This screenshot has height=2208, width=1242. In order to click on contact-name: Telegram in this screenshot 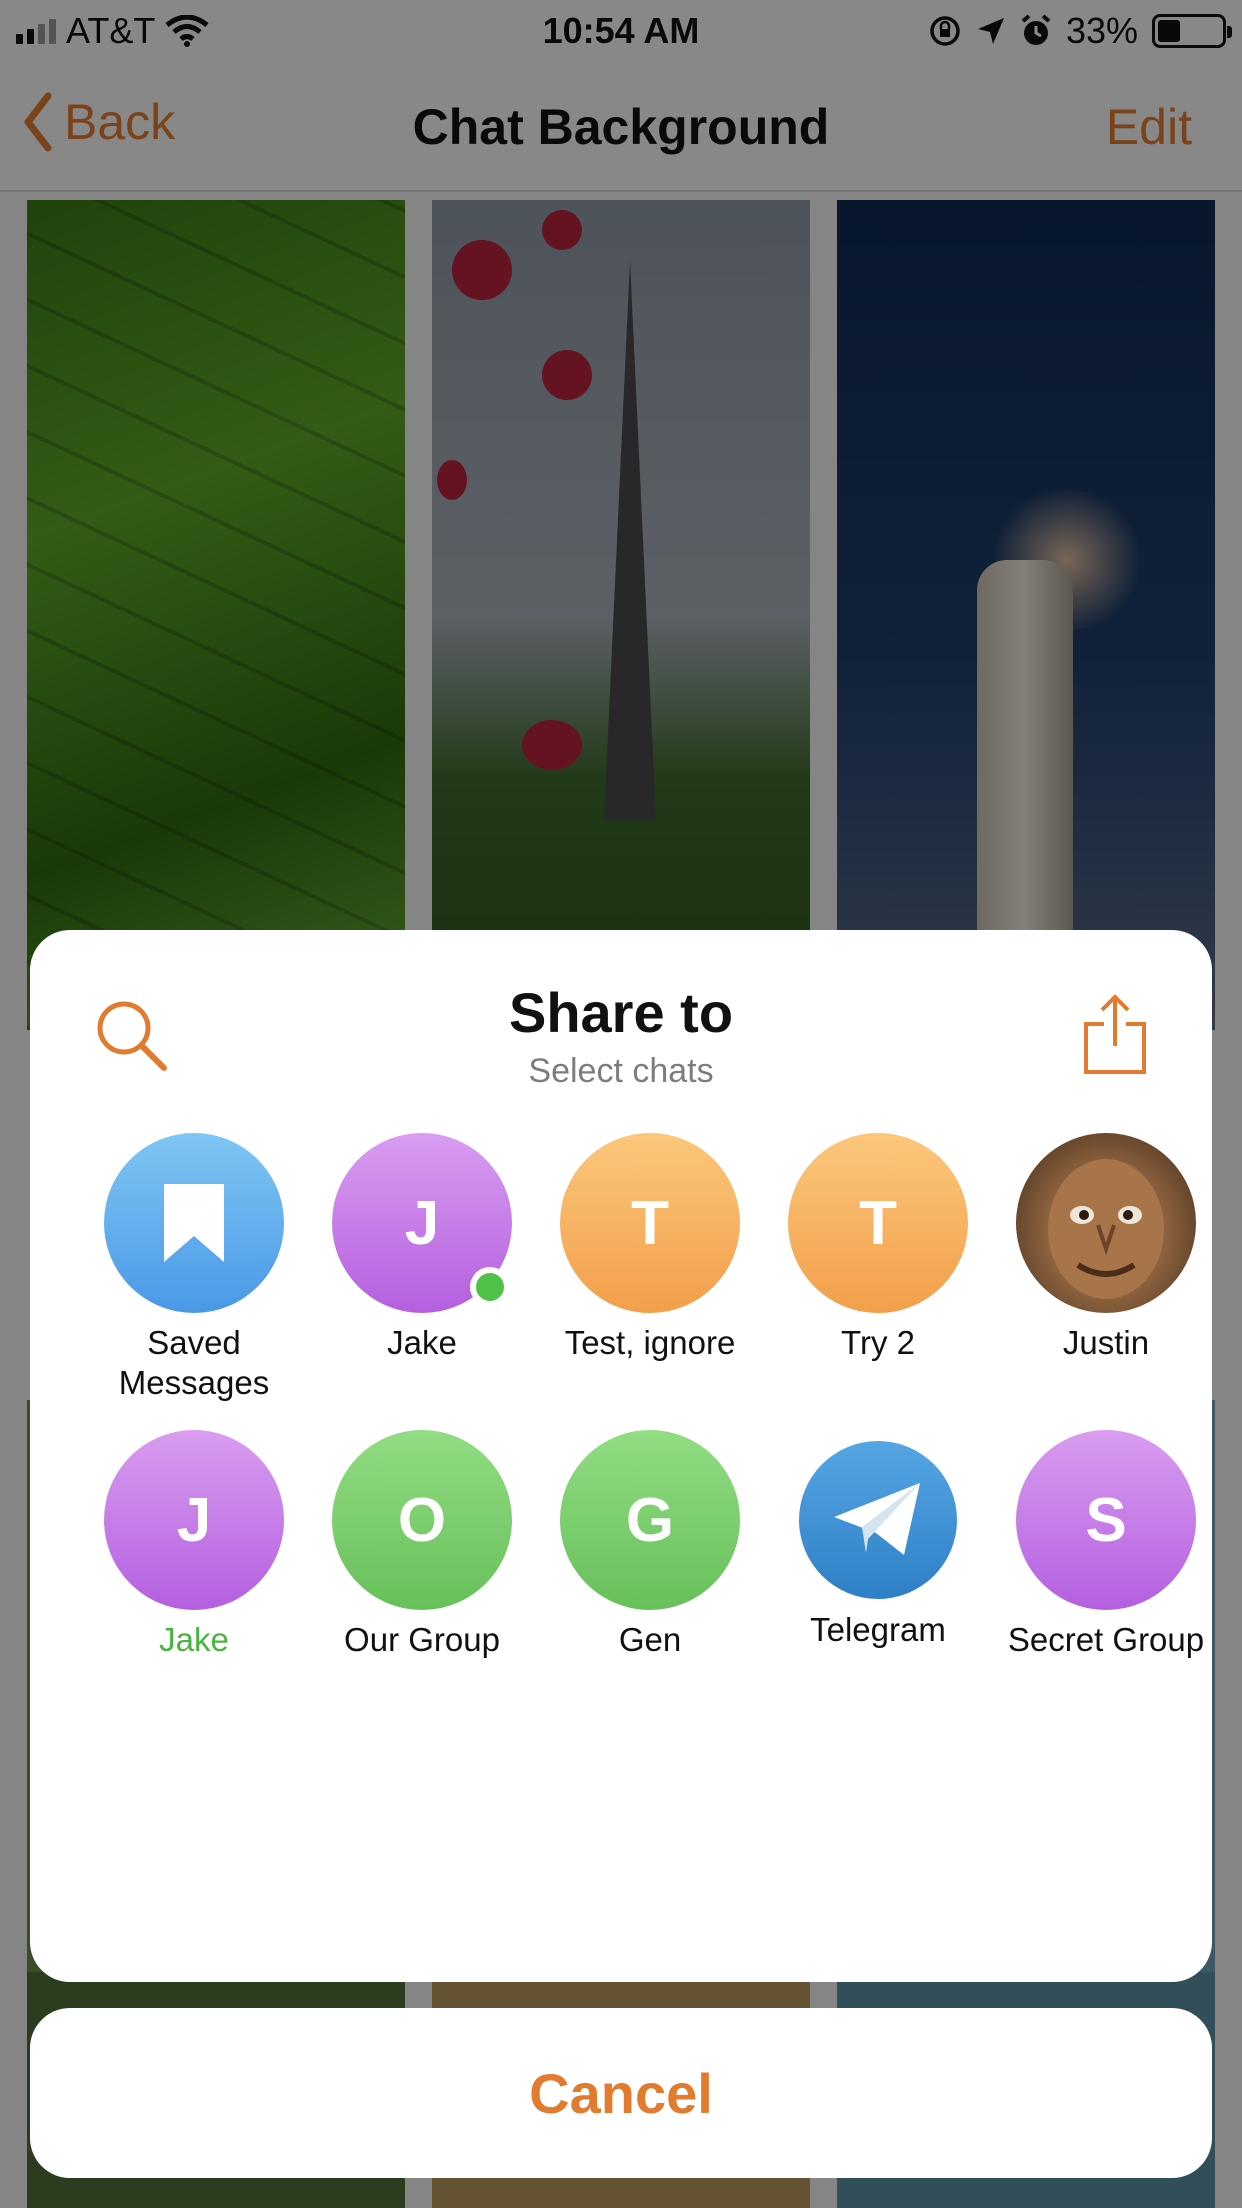, I will do `click(878, 1629)`.